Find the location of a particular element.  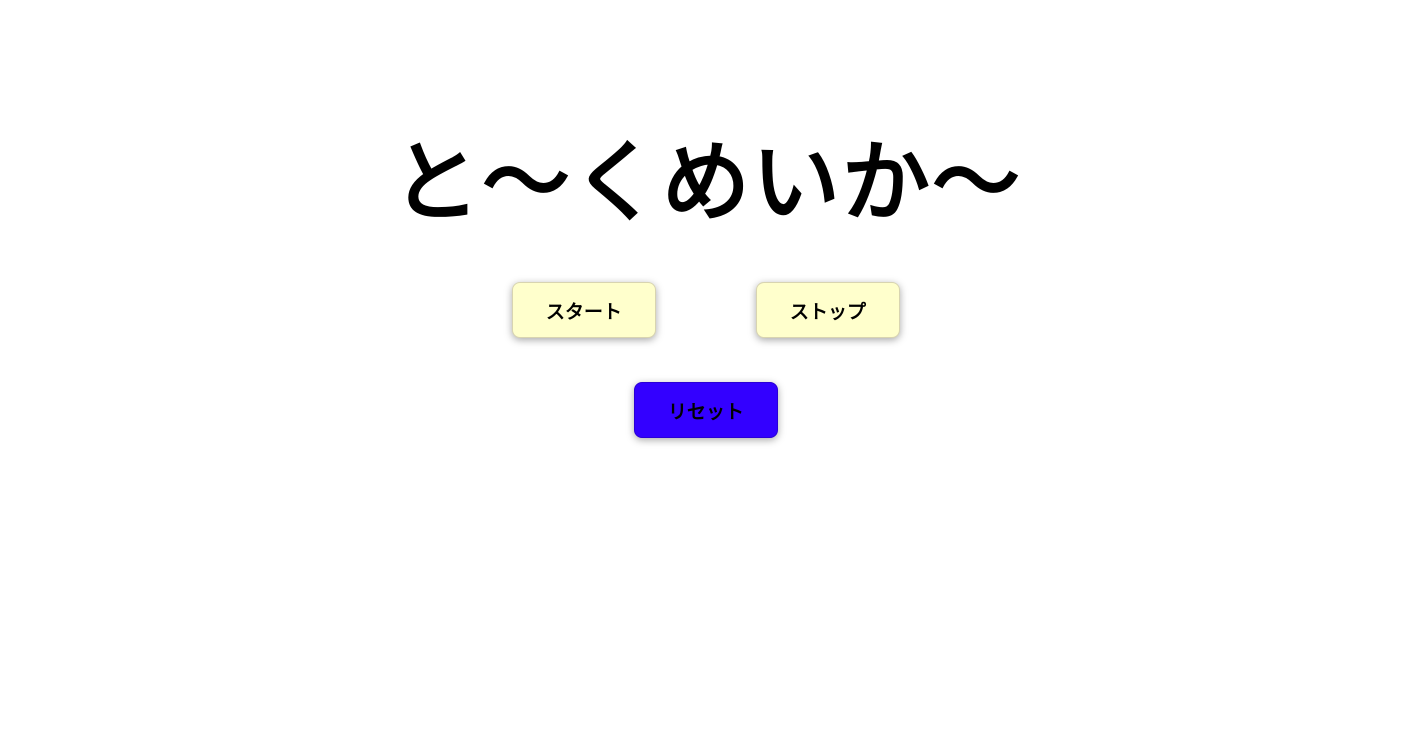

reset-button: リセット is located at coordinates (706, 410).